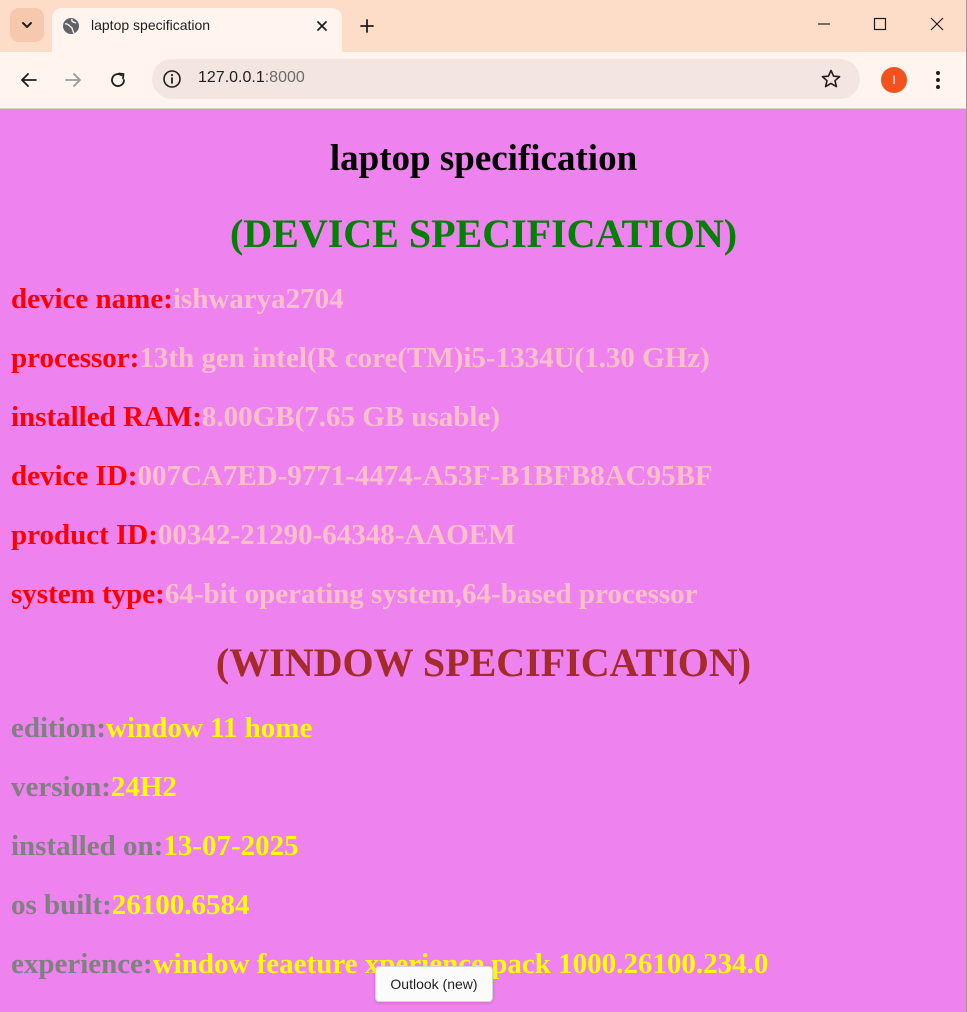 This screenshot has height=1012, width=967. I want to click on spec-label: os built:, so click(61, 905).